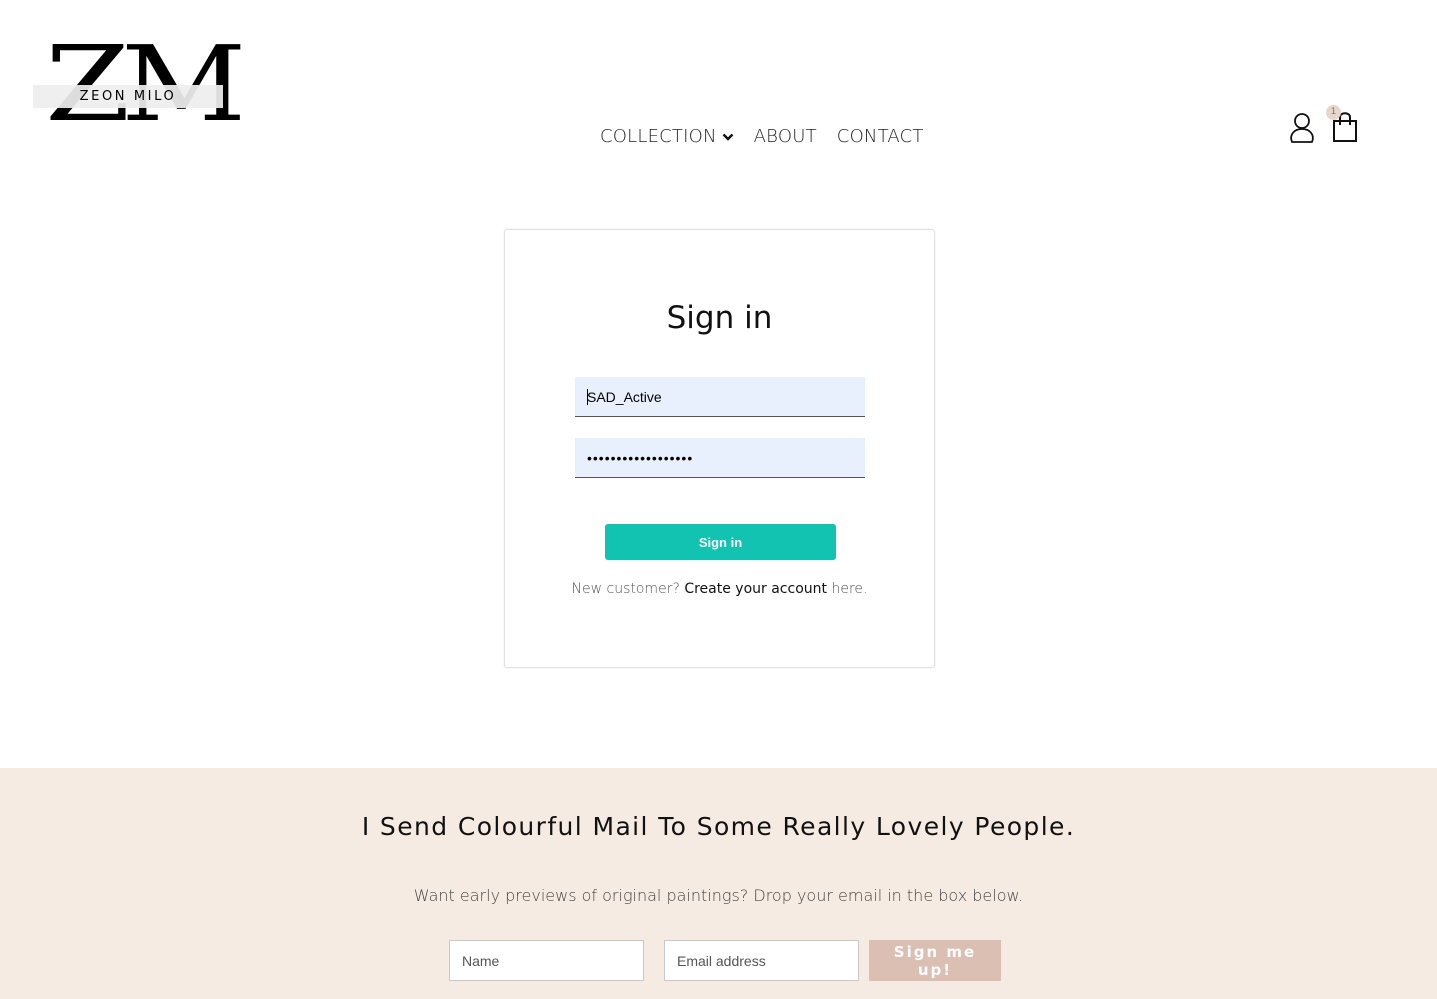  What do you see at coordinates (658, 136) in the screenshot?
I see `nav-item-collection-label: COLLECTION` at bounding box center [658, 136].